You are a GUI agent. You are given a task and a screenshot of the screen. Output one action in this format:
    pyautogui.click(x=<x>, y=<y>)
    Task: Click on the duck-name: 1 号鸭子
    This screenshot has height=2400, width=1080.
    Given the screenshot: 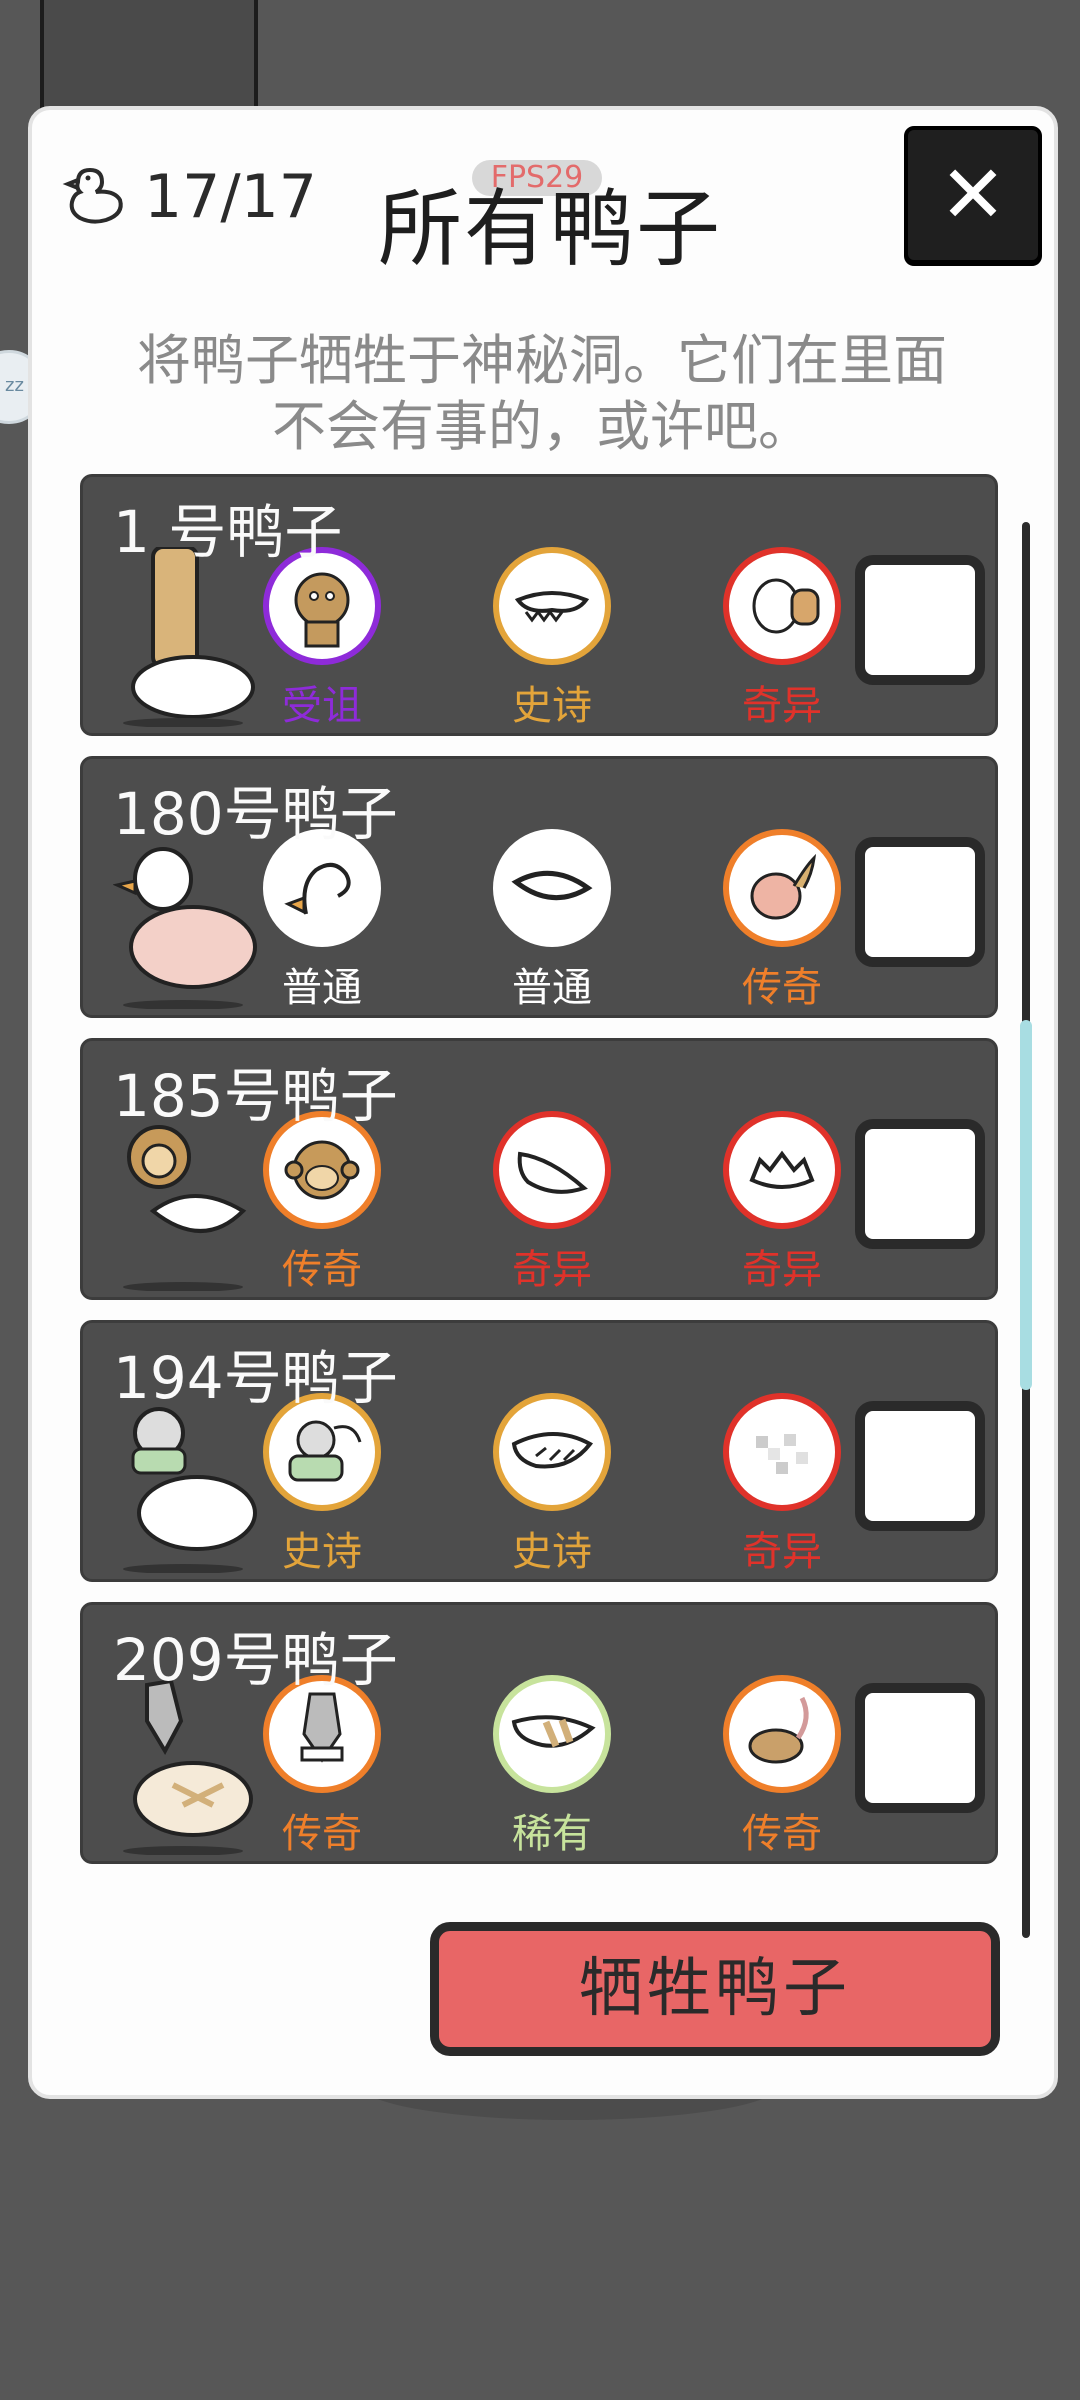 What is the action you would take?
    pyautogui.click(x=228, y=532)
    